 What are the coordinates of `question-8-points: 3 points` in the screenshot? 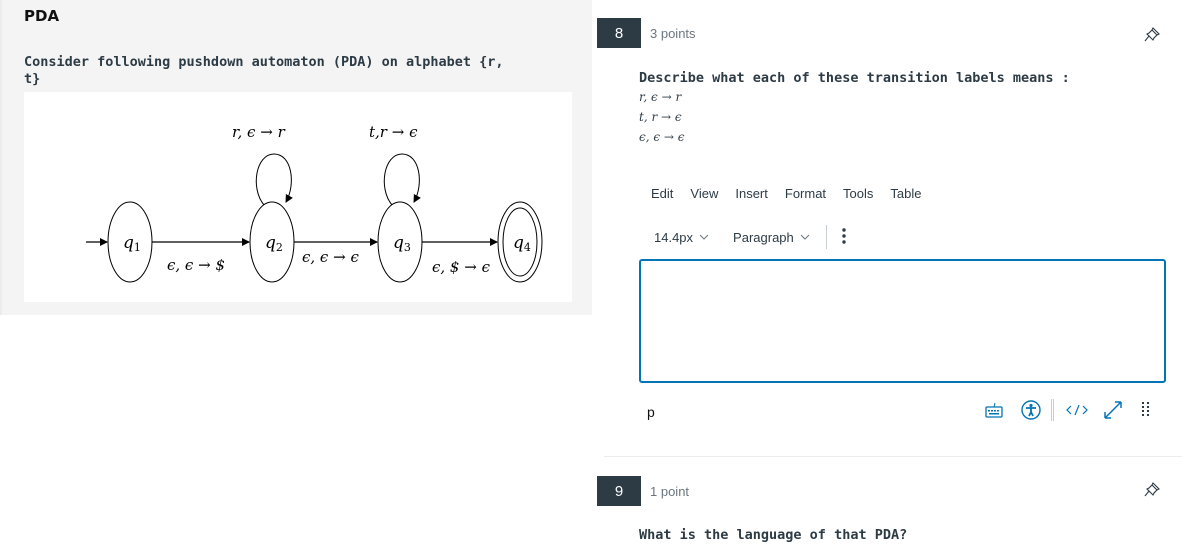 It's located at (673, 33).